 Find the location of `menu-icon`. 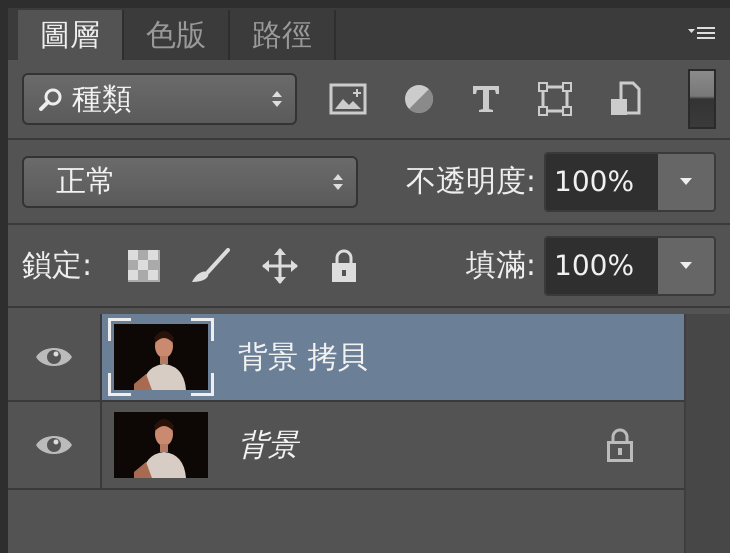

menu-icon is located at coordinates (702, 34).